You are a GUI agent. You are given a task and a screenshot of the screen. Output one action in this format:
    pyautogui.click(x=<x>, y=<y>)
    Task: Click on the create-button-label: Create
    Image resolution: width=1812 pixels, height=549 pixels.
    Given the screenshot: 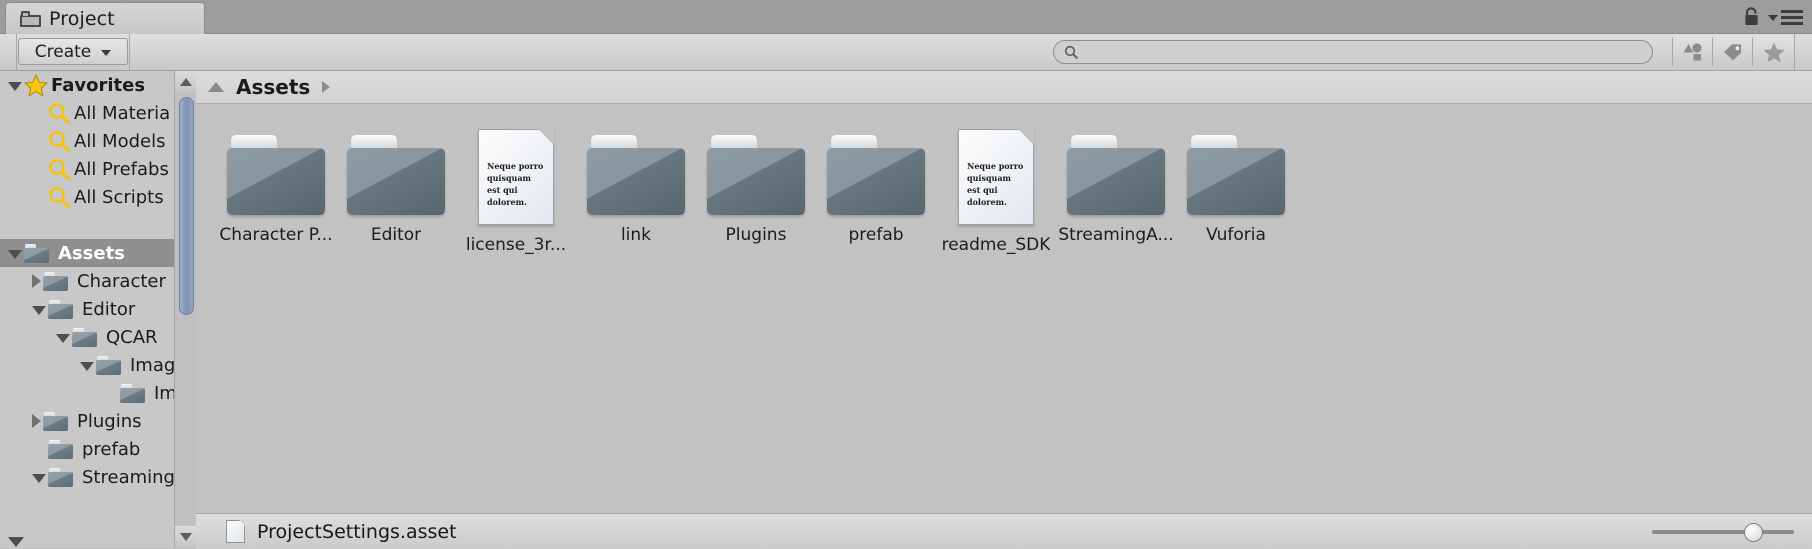 What is the action you would take?
    pyautogui.click(x=63, y=51)
    